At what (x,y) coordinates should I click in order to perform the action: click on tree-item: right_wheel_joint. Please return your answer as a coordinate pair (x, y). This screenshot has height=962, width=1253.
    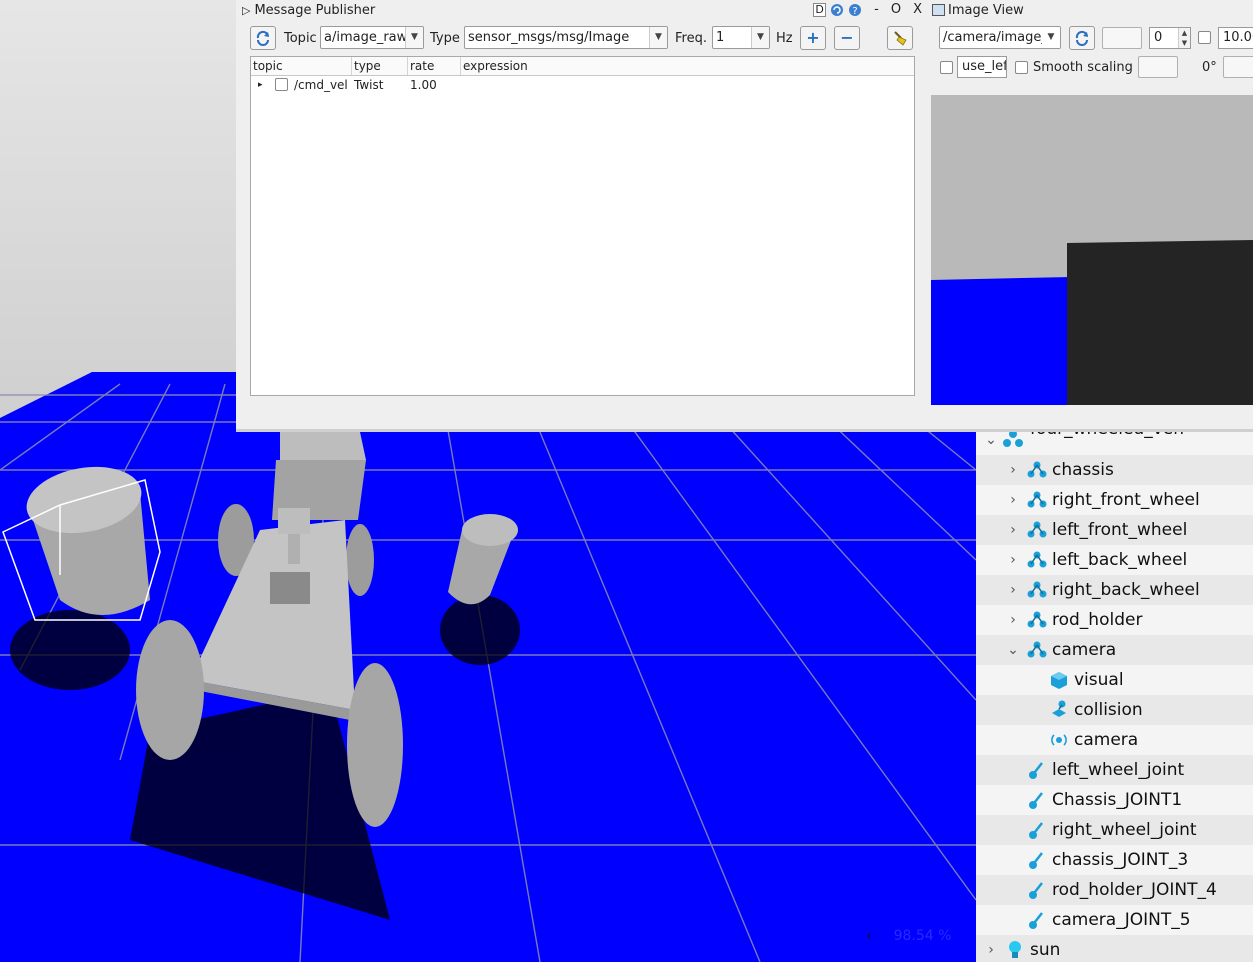
    Looking at the image, I should click on (1114, 830).